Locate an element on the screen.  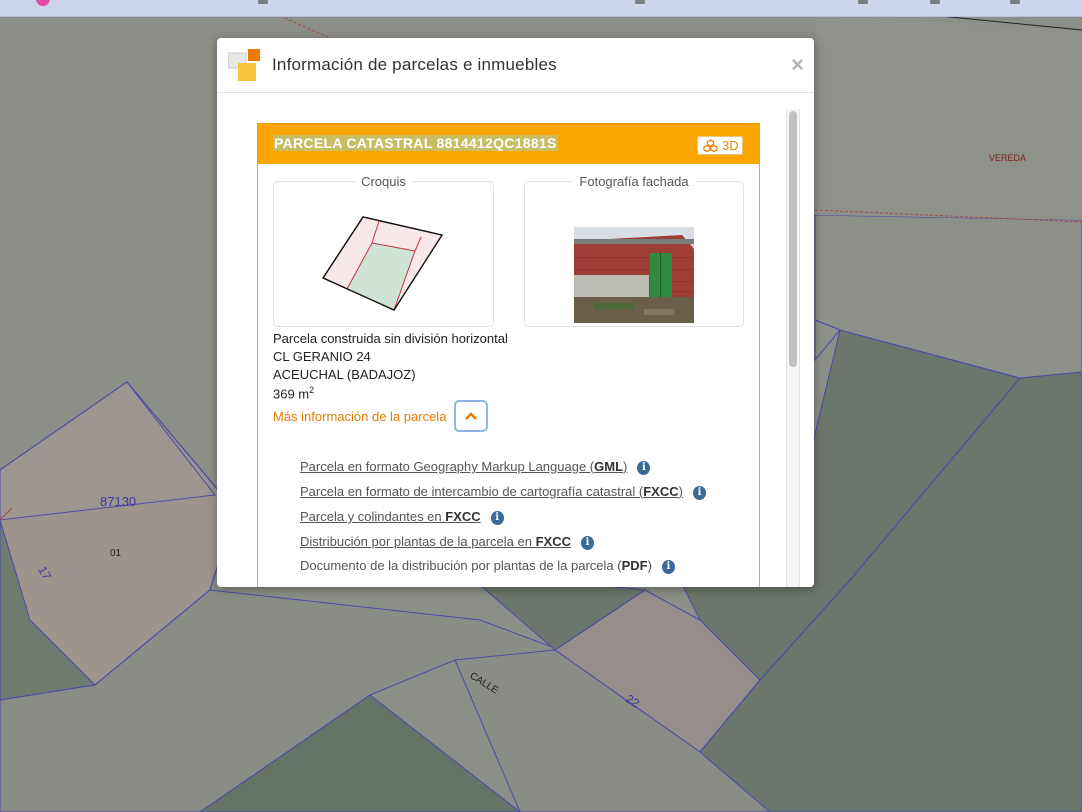
parcel-card-header: PARCELA CATASTRAL 8814412QC1881S 3D is located at coordinates (508, 144).